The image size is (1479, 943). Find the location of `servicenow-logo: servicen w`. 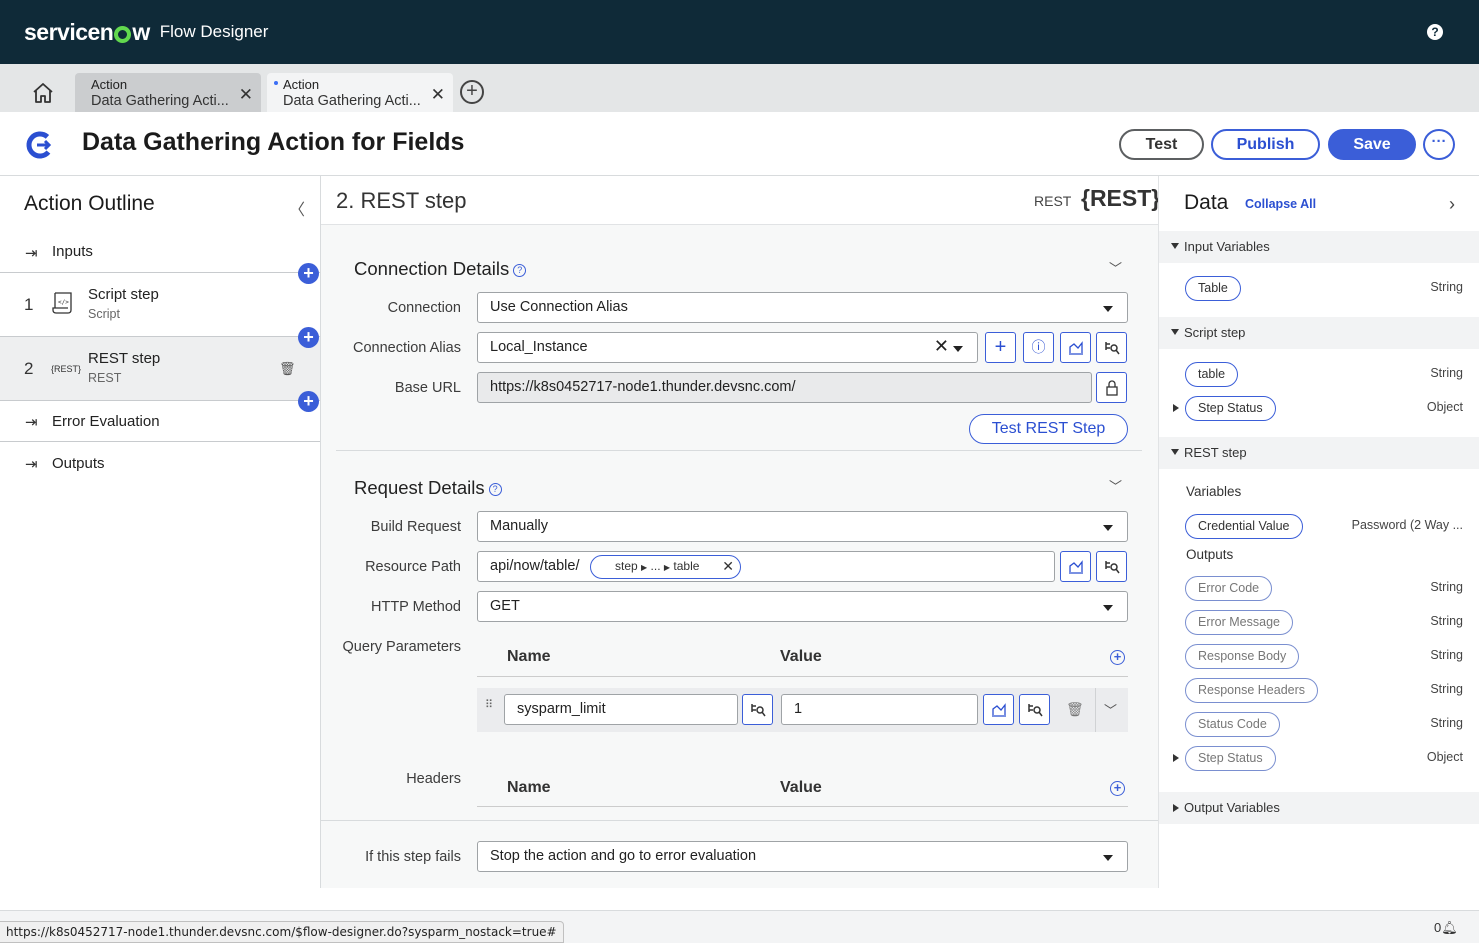

servicenow-logo: servicen w is located at coordinates (87, 32).